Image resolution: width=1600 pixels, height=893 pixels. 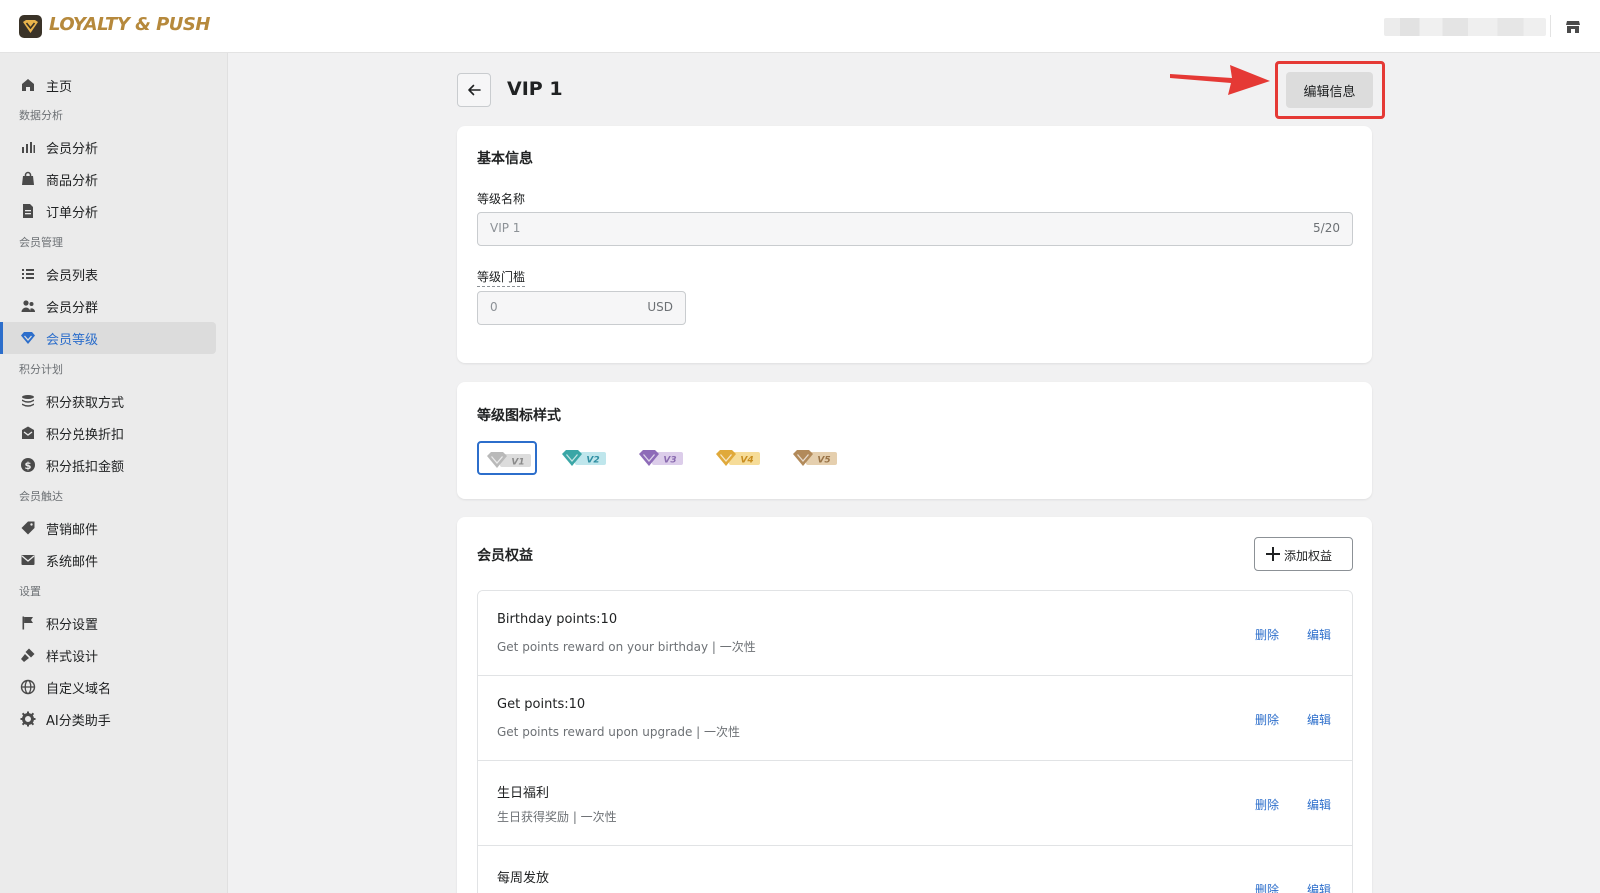 What do you see at coordinates (800, 26) in the screenshot?
I see `top-bar: LOYALTY & PUSH` at bounding box center [800, 26].